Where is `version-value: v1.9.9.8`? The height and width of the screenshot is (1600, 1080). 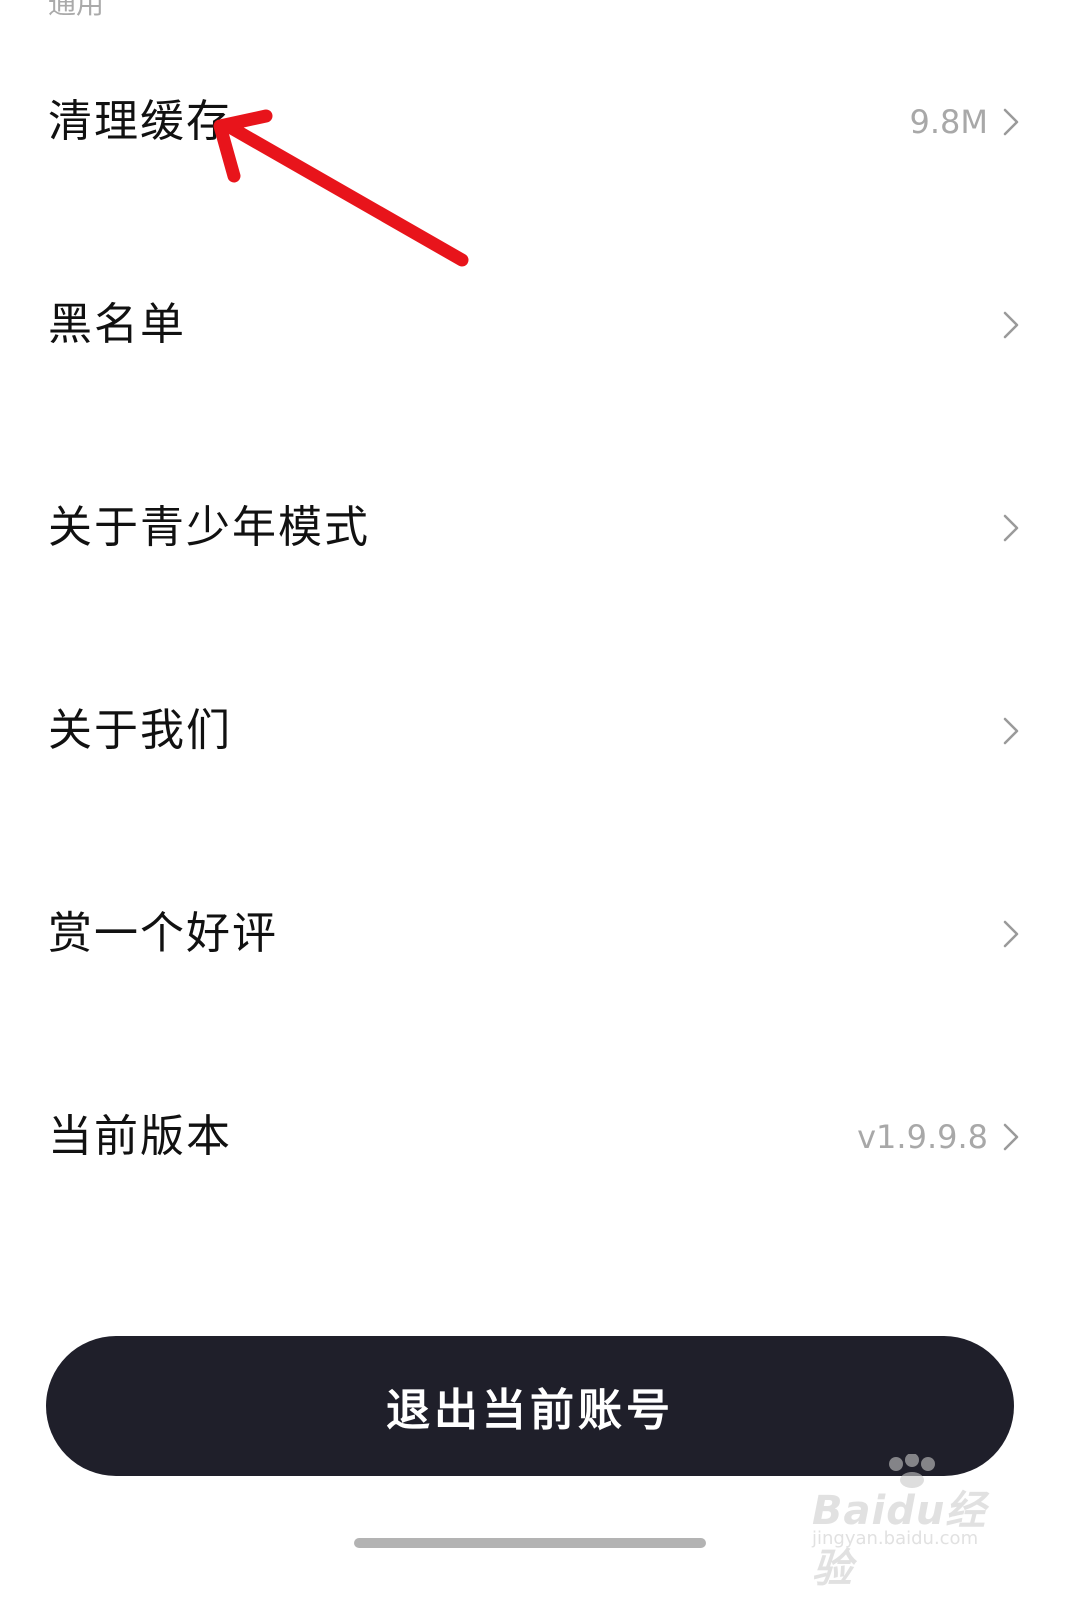 version-value: v1.9.9.8 is located at coordinates (922, 1137).